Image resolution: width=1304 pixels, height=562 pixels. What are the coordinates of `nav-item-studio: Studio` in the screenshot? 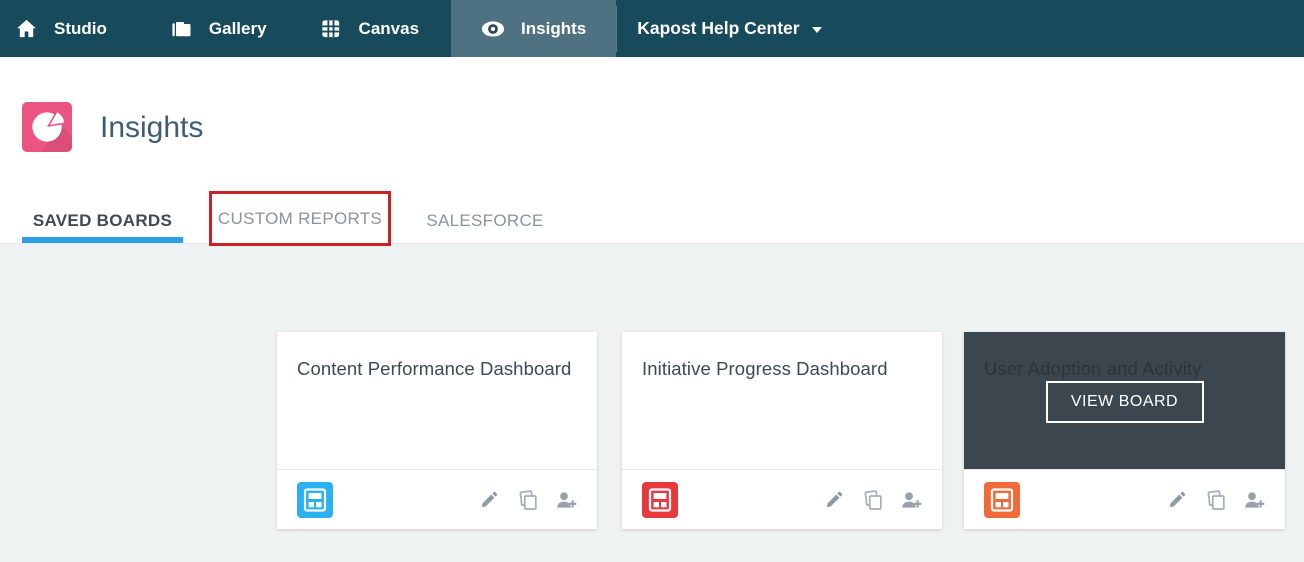 It's located at (60, 28).